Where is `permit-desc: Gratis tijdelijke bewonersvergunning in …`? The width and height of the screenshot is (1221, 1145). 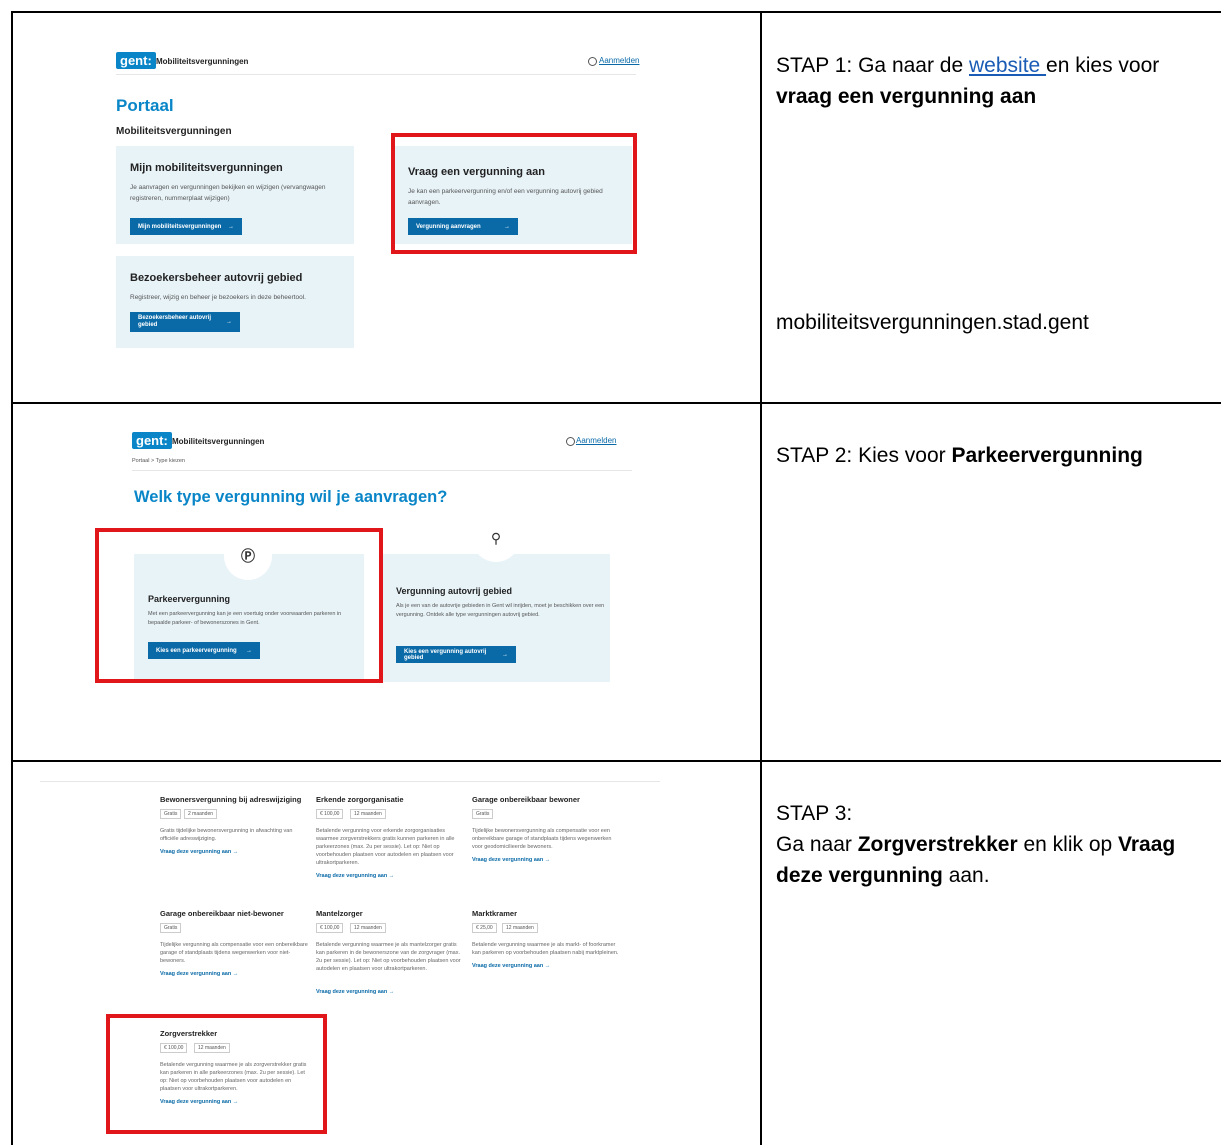 permit-desc: Gratis tijdelijke bewonersvergunning in … is located at coordinates (226, 835).